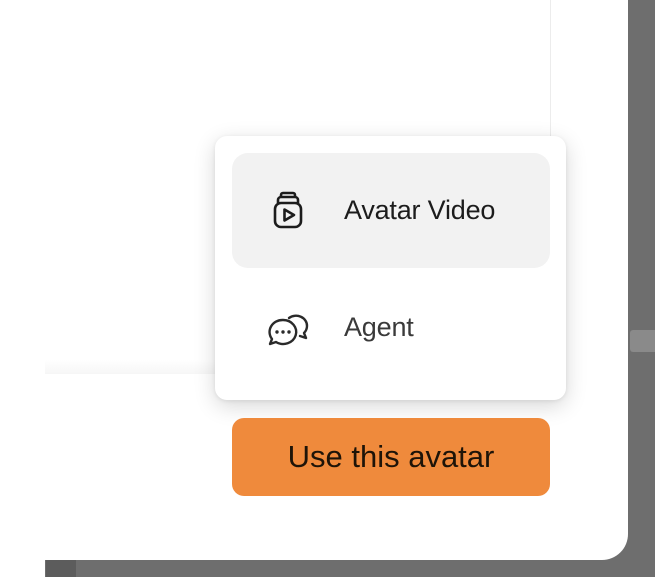 This screenshot has height=577, width=655. What do you see at coordinates (391, 457) in the screenshot?
I see `use-this-avatar-button: Use this avatar` at bounding box center [391, 457].